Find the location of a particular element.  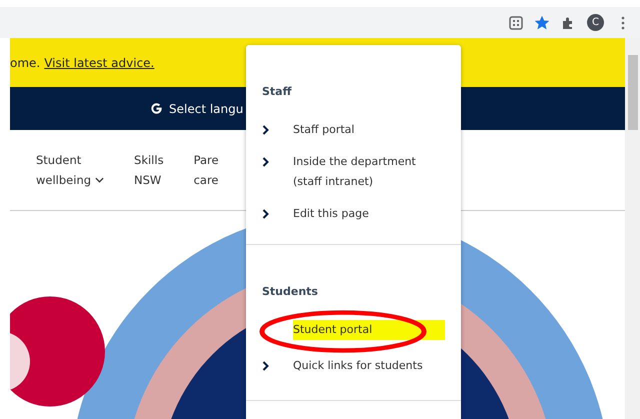

menu-item: Edit this page is located at coordinates (353, 220).